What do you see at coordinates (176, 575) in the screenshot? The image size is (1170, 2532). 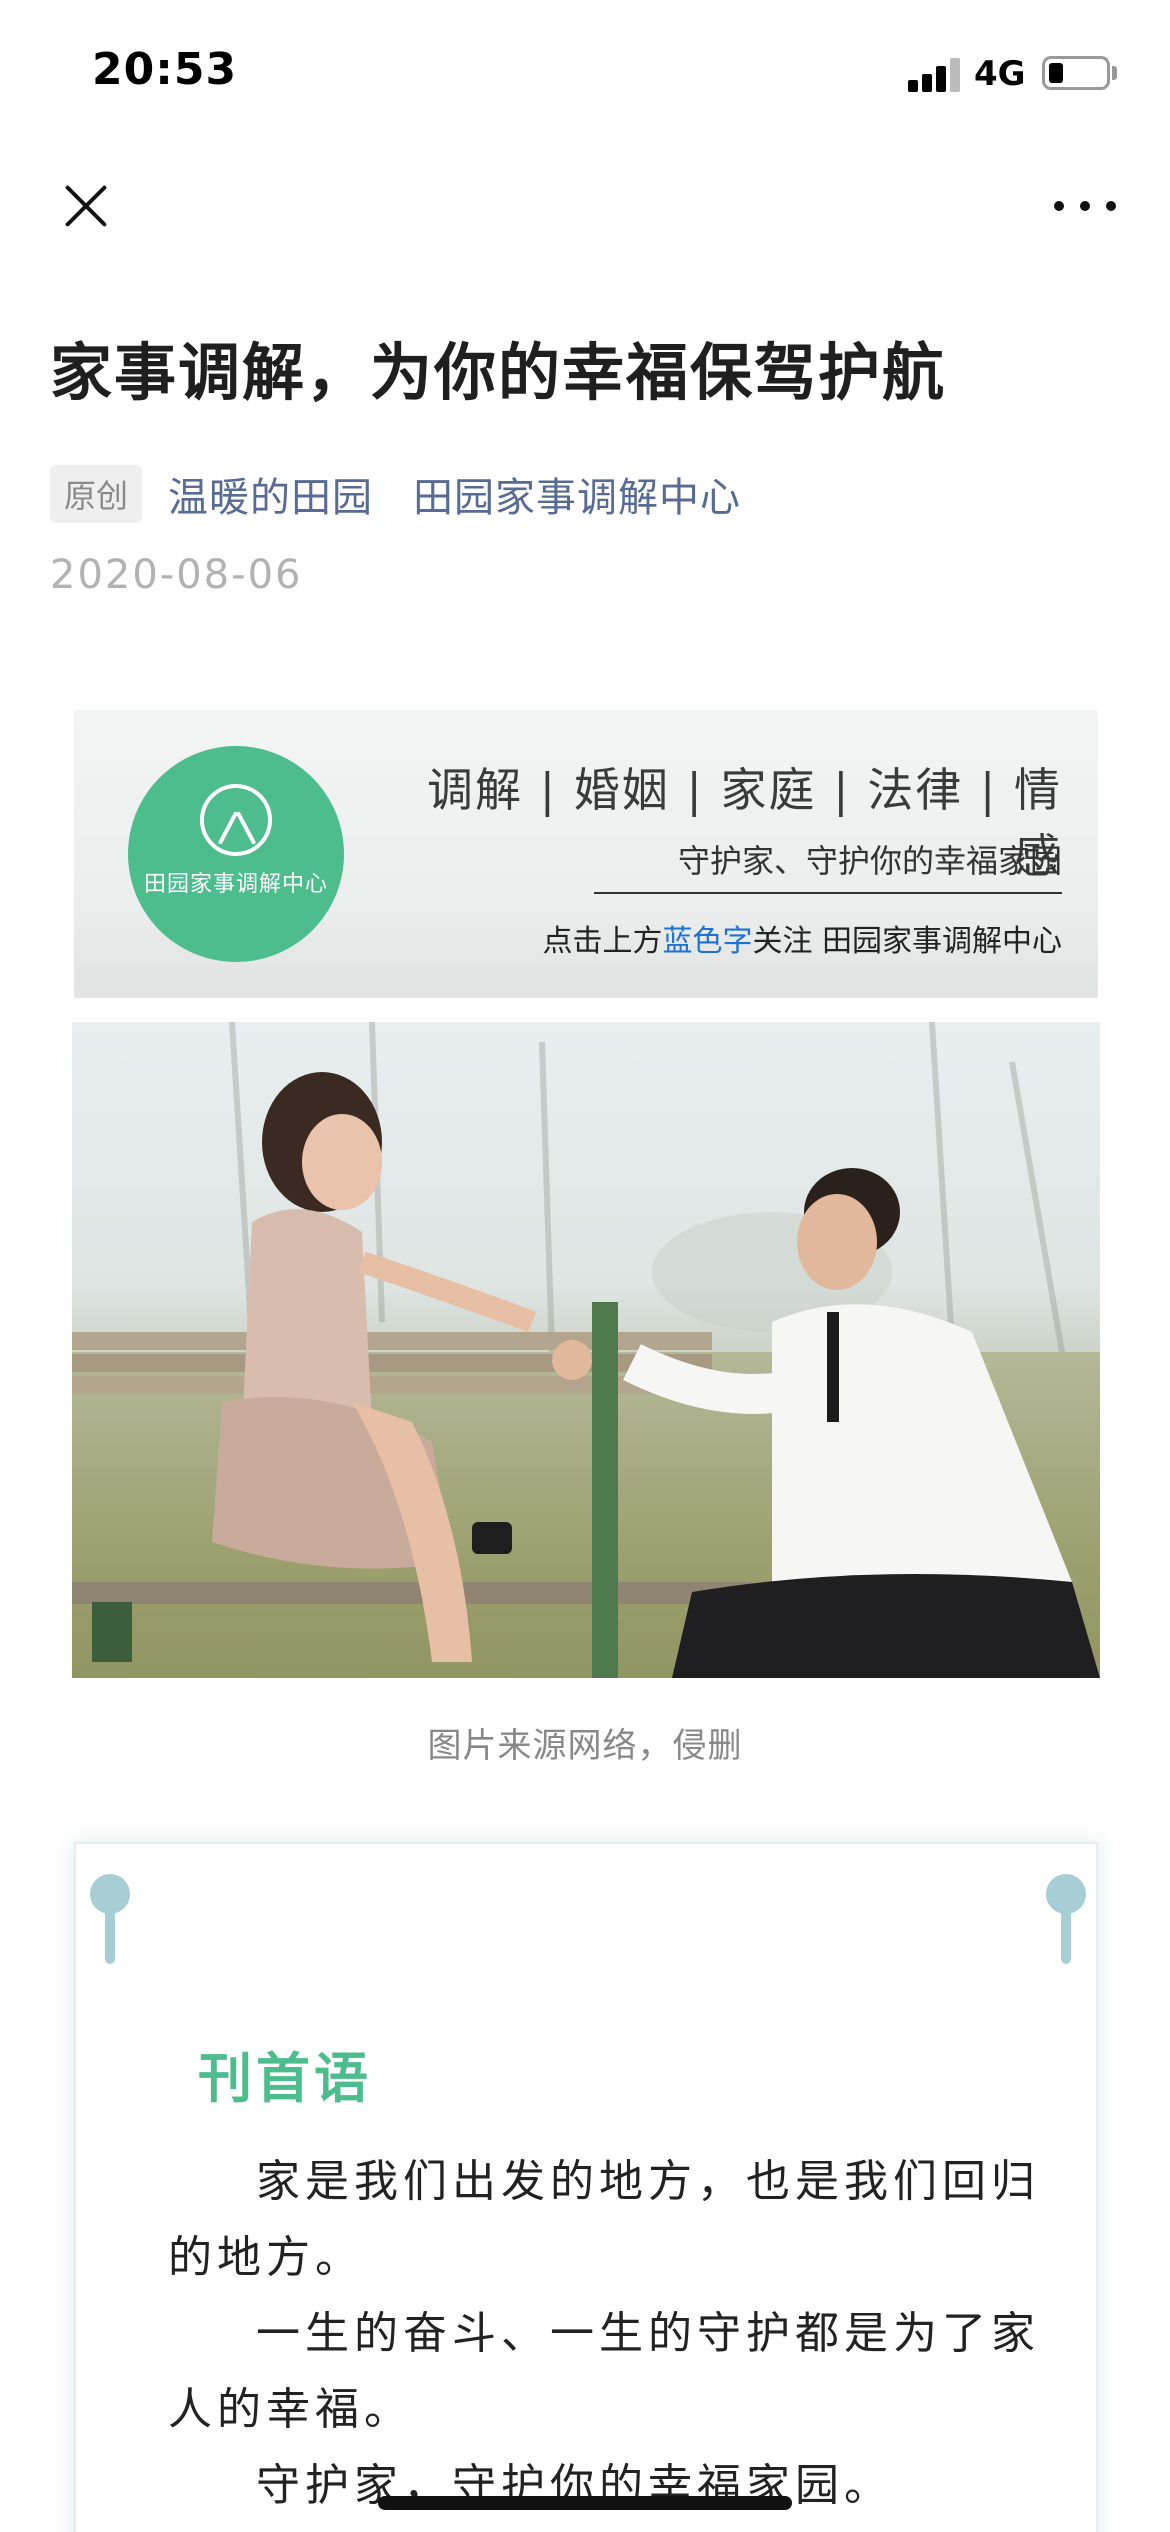 I see `publish-date: 2020-08-06` at bounding box center [176, 575].